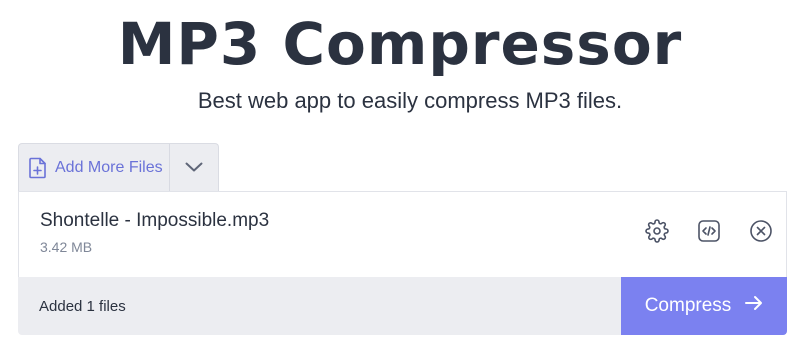 The height and width of the screenshot is (353, 800). I want to click on file-plus-icon, so click(38, 168).